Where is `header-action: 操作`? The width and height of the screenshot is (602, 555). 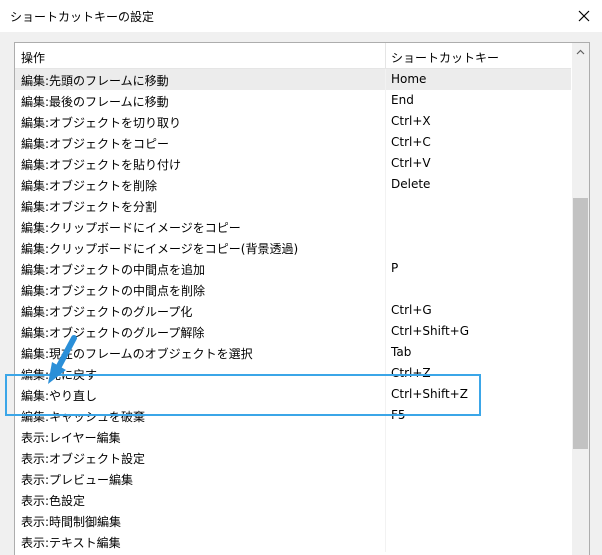 header-action: 操作 is located at coordinates (33, 57).